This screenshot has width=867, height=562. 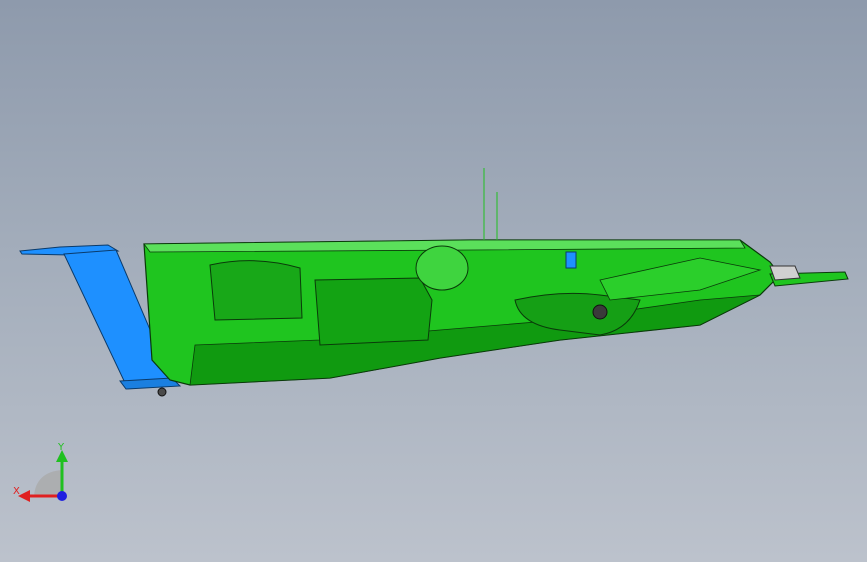 I want to click on bracket-bolt, so click(x=162, y=392).